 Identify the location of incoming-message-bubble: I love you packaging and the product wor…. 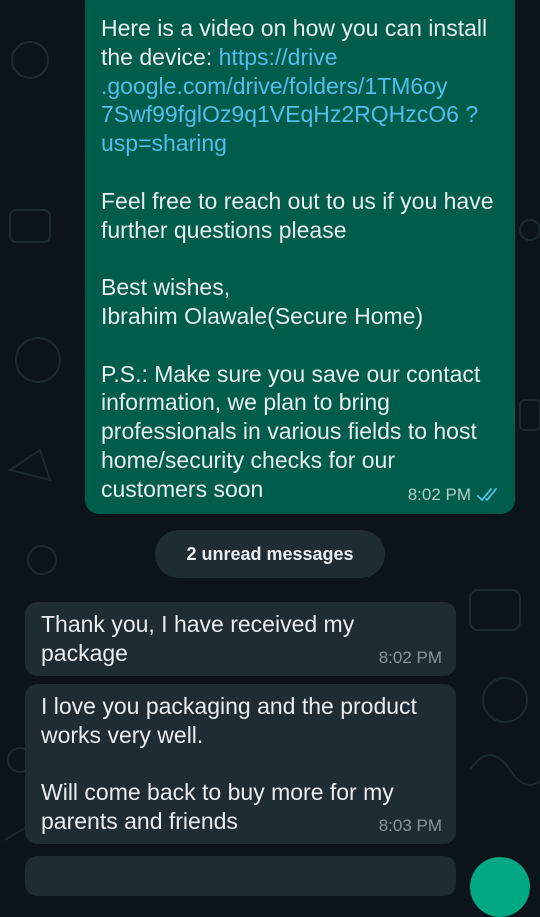
(240, 764).